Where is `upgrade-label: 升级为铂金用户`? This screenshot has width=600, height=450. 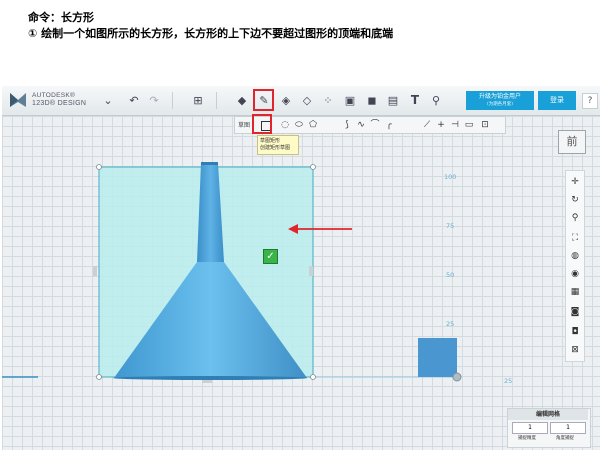
upgrade-label: 升级为铂金用户 is located at coordinates (499, 96).